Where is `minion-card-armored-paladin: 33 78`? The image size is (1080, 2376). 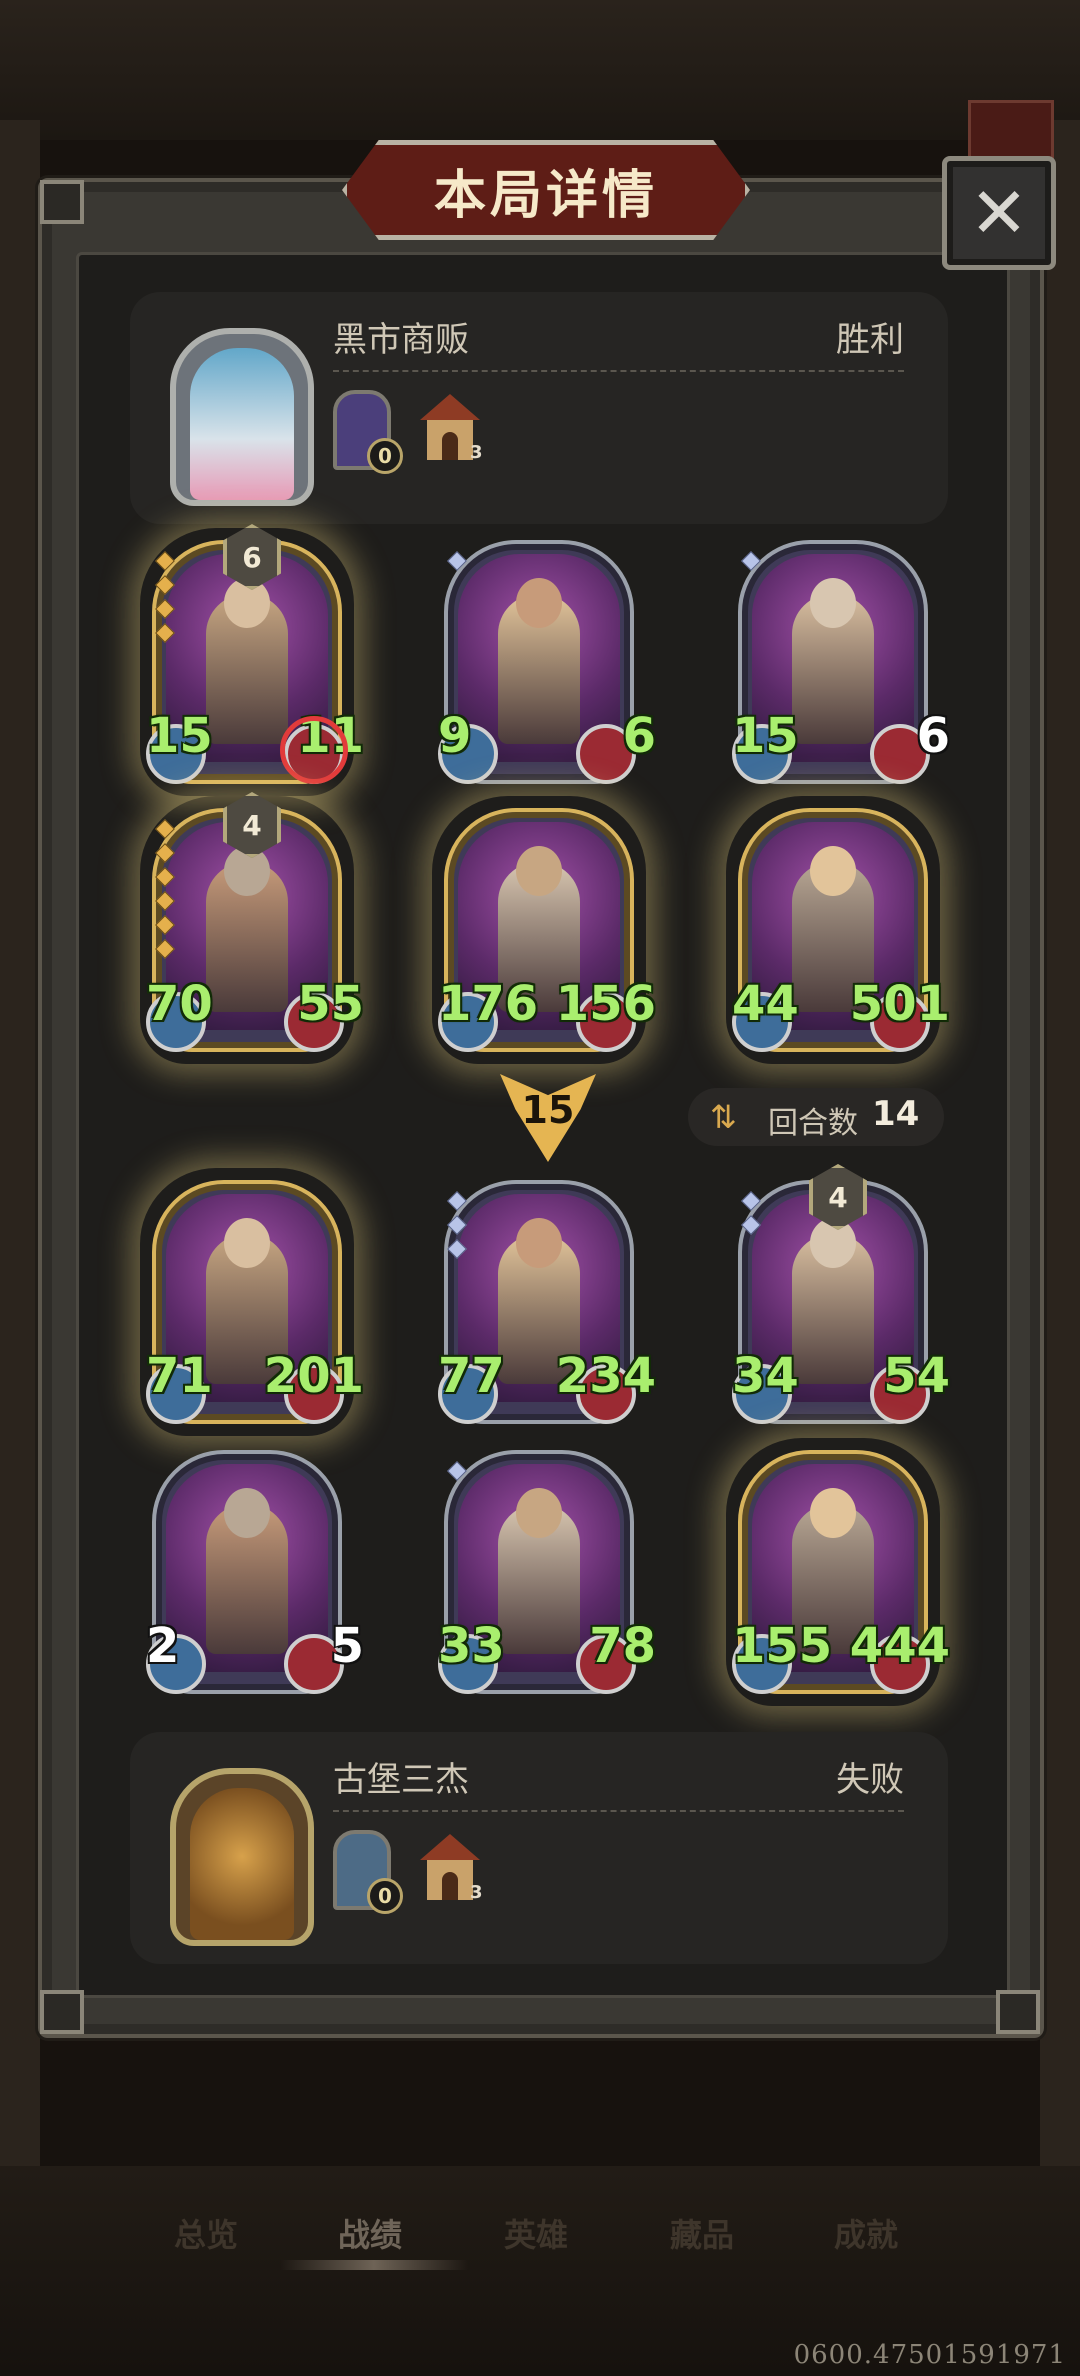 minion-card-armored-paladin: 33 78 is located at coordinates (547, 1572).